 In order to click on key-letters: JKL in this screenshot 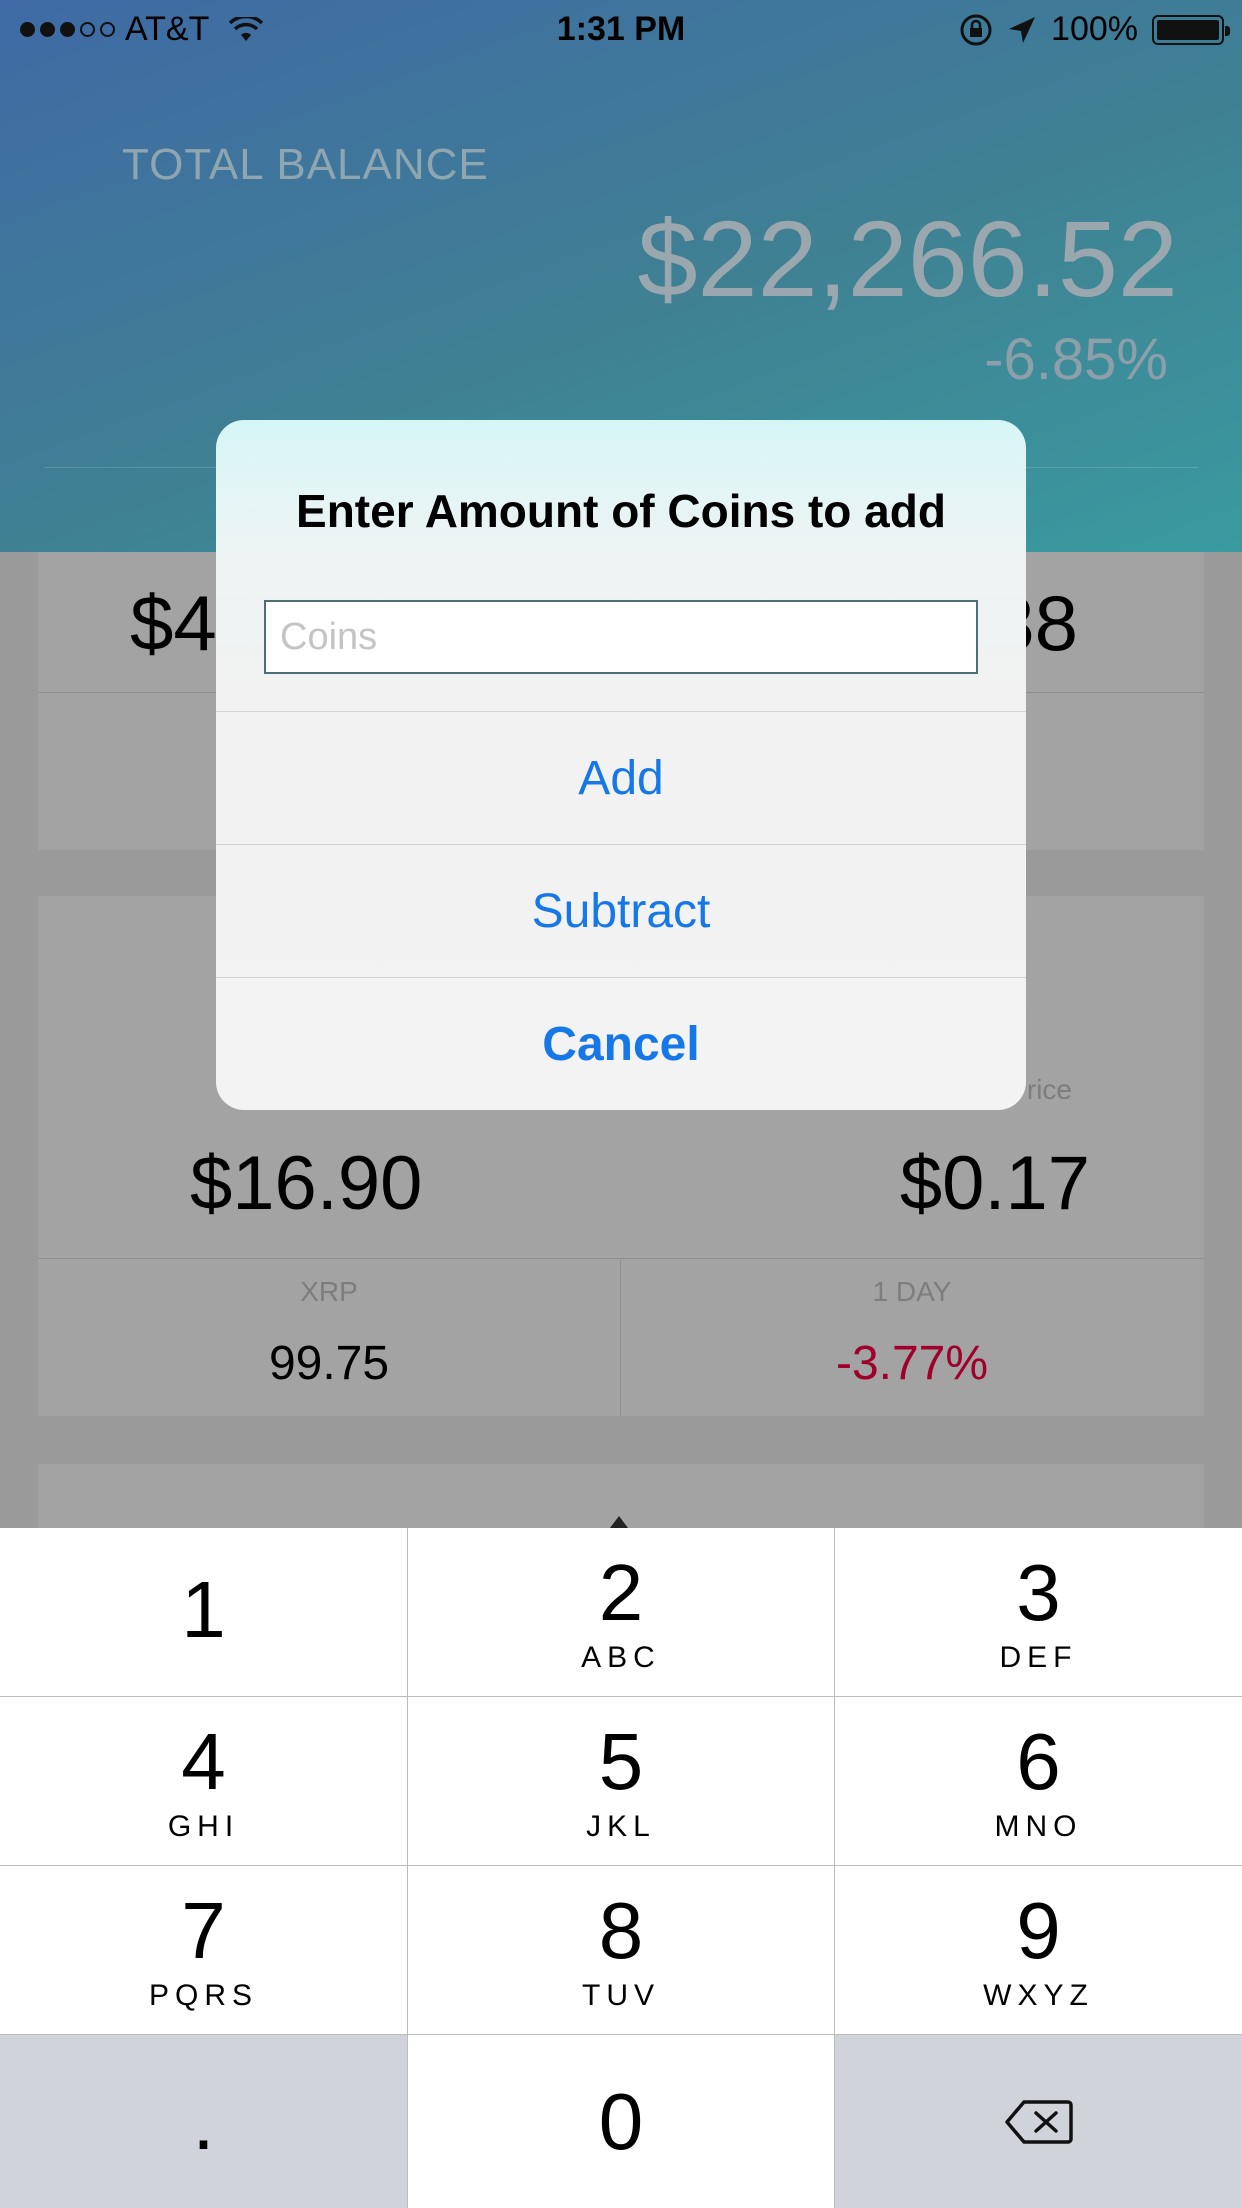, I will do `click(621, 1826)`.